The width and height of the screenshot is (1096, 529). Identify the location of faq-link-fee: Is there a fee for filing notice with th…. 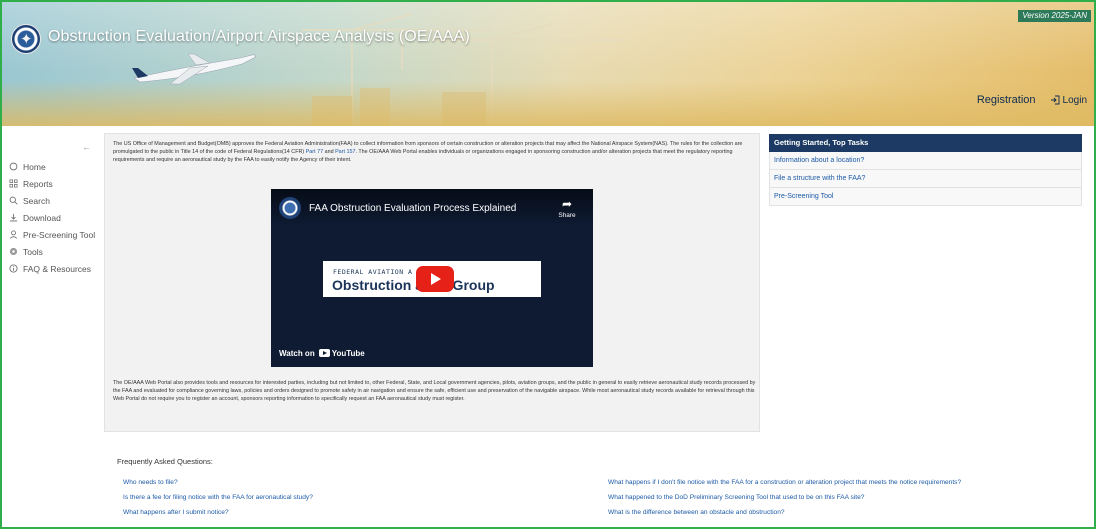
(218, 497).